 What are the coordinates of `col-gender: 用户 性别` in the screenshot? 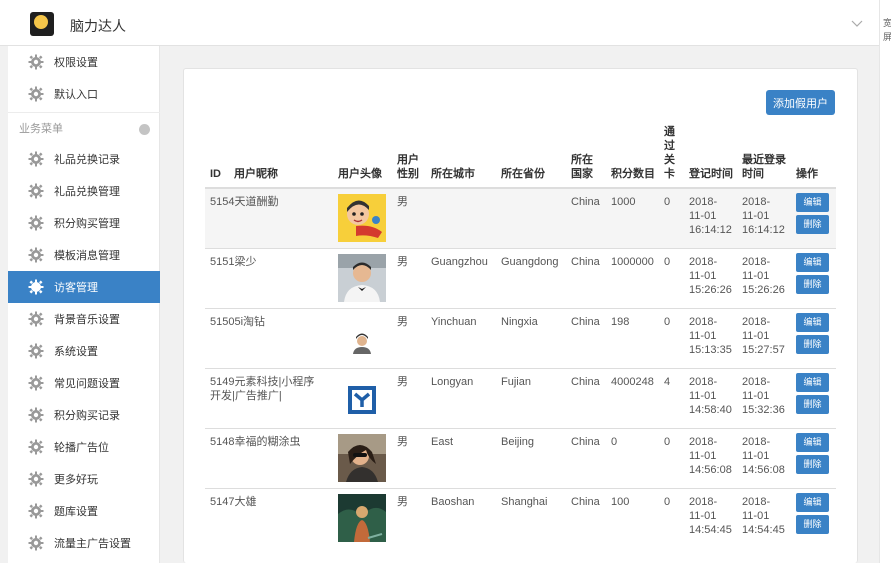 It's located at (409, 157).